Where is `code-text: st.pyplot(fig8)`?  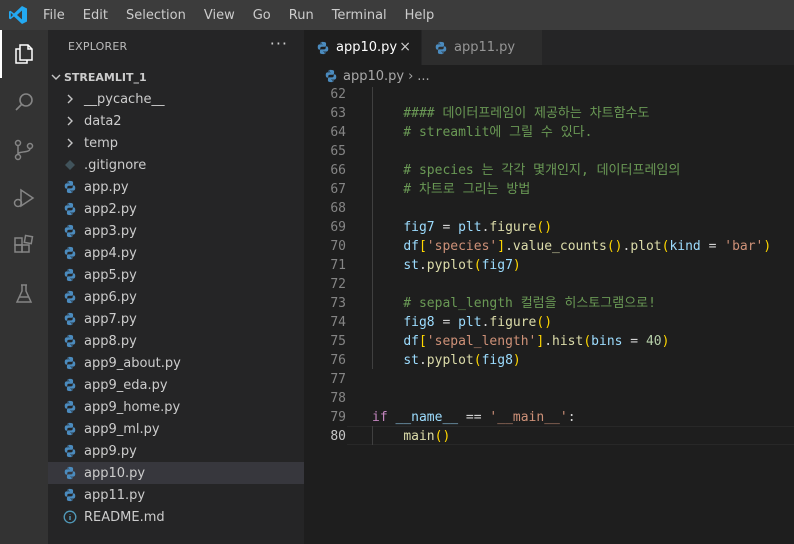 code-text: st.pyplot(fig8) is located at coordinates (412, 360).